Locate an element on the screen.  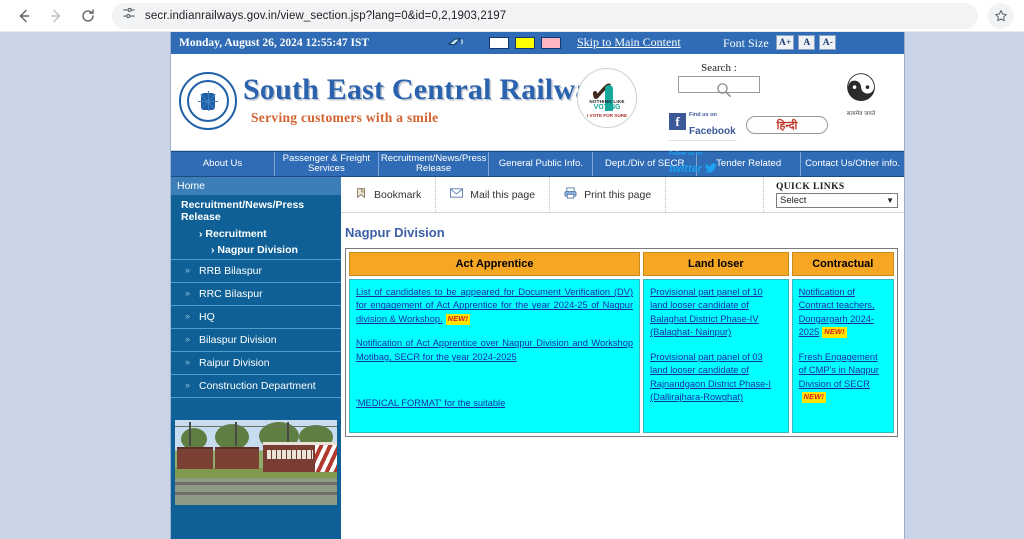
facebook-label: Facebook is located at coordinates (712, 131).